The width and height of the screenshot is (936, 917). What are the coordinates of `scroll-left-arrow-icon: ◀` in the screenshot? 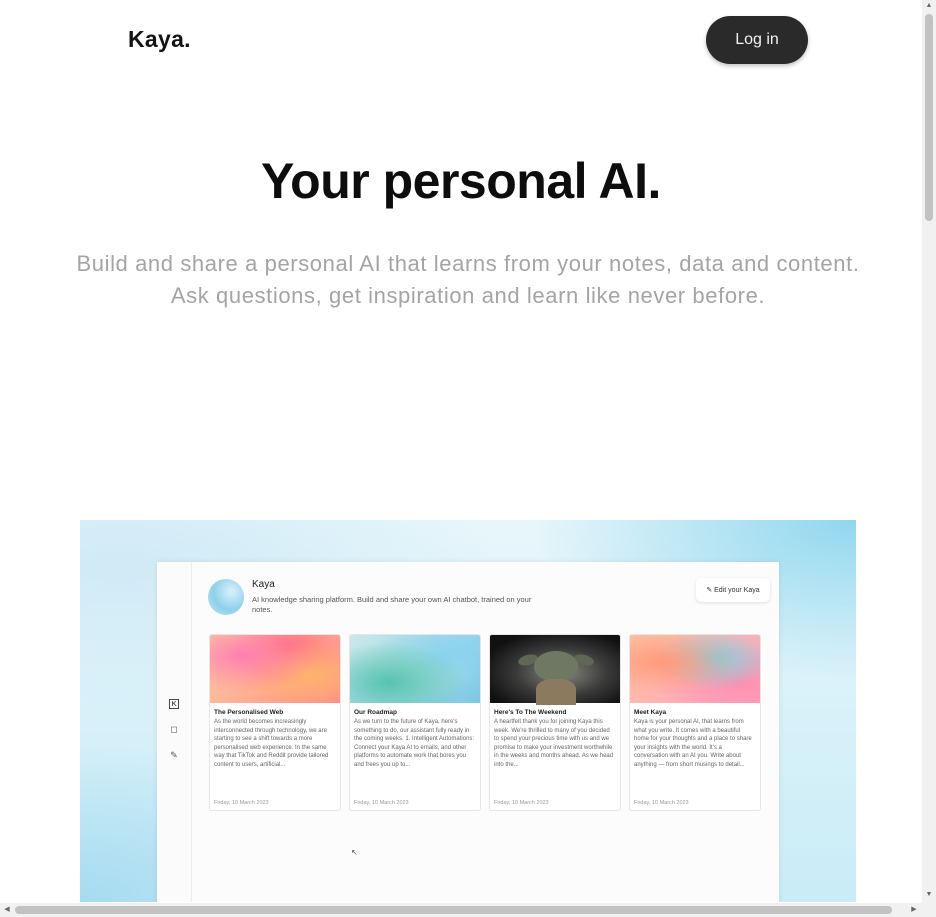 It's located at (7, 910).